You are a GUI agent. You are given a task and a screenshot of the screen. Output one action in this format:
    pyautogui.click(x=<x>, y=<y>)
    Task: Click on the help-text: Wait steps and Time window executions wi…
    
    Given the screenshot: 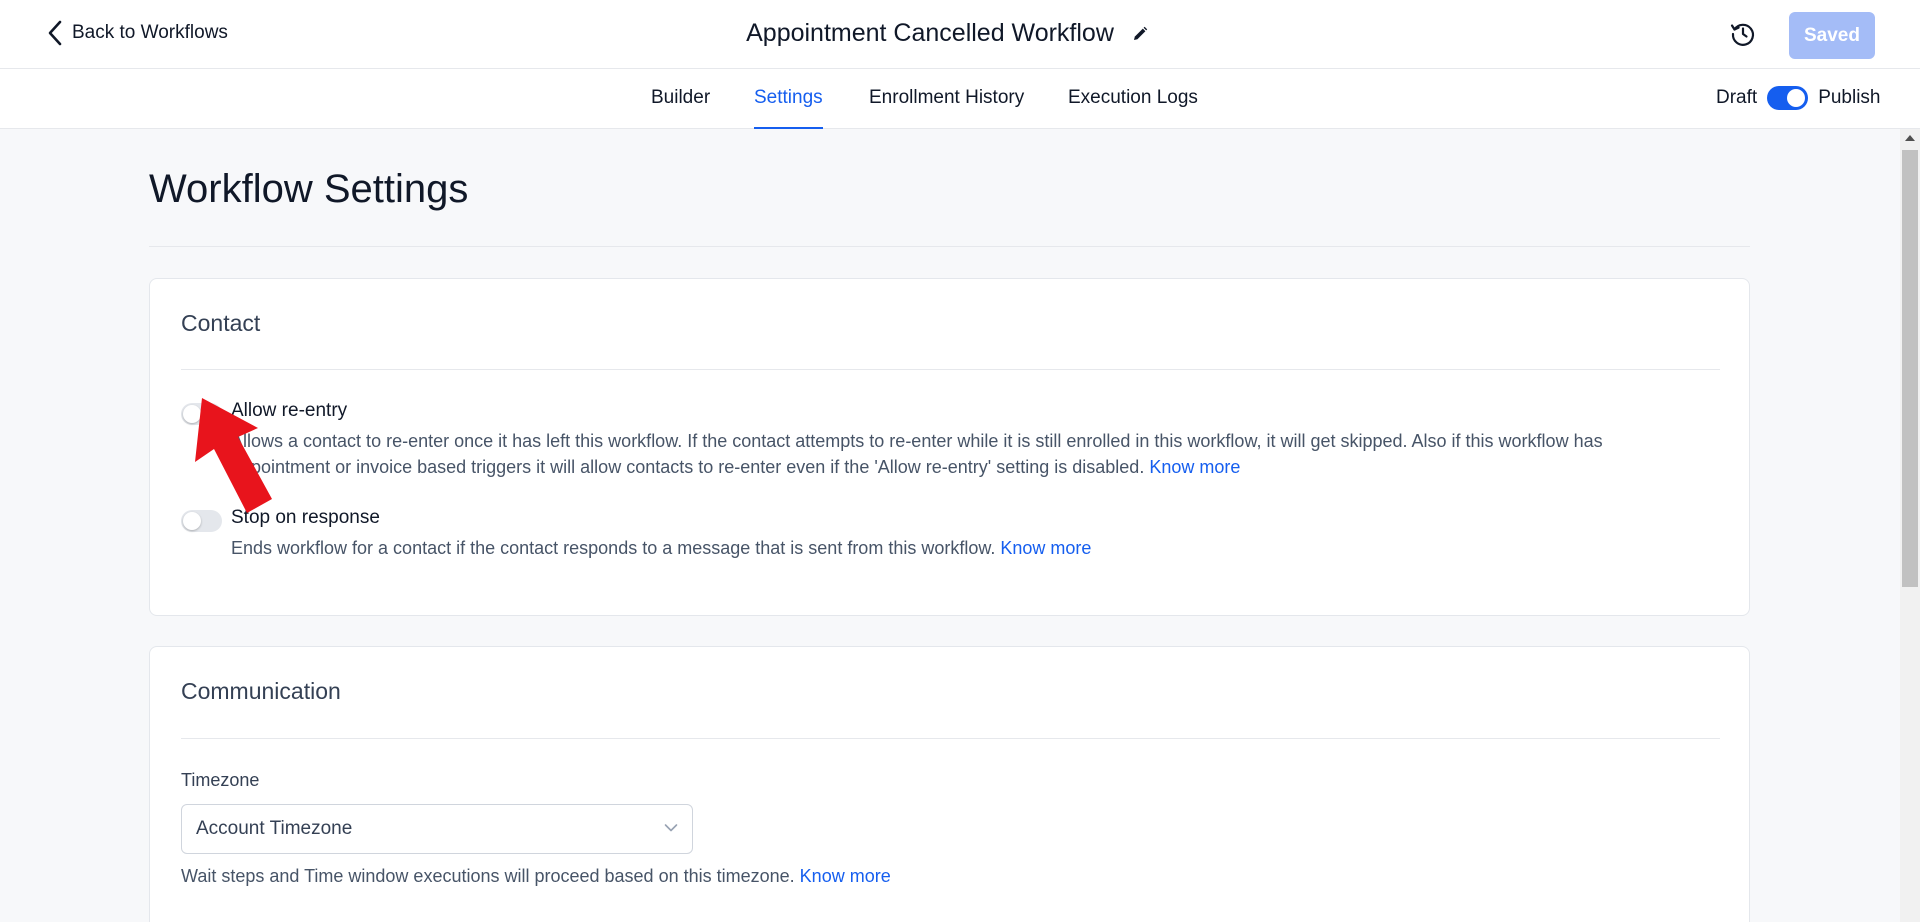 What is the action you would take?
    pyautogui.click(x=488, y=876)
    